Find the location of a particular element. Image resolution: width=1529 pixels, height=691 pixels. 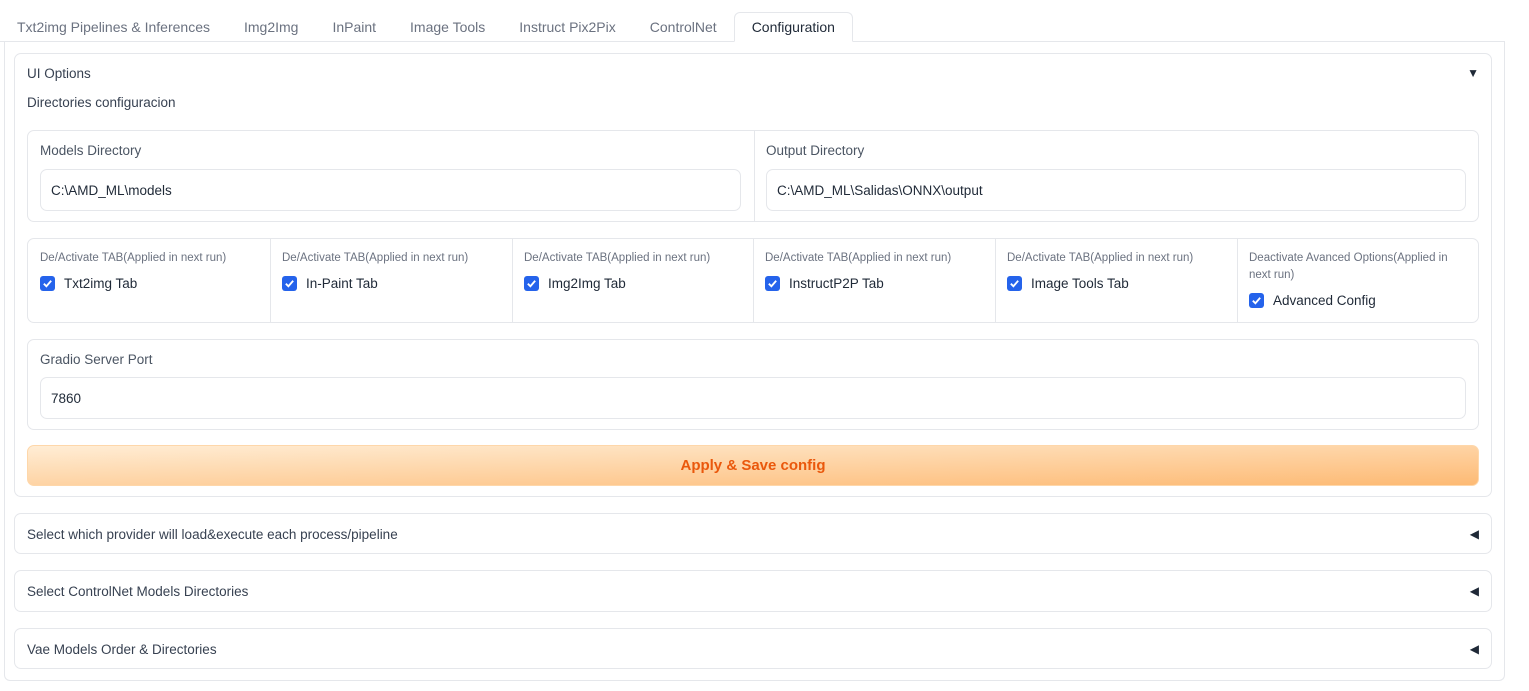

checkbox-label: In-Paint Tab is located at coordinates (342, 283).